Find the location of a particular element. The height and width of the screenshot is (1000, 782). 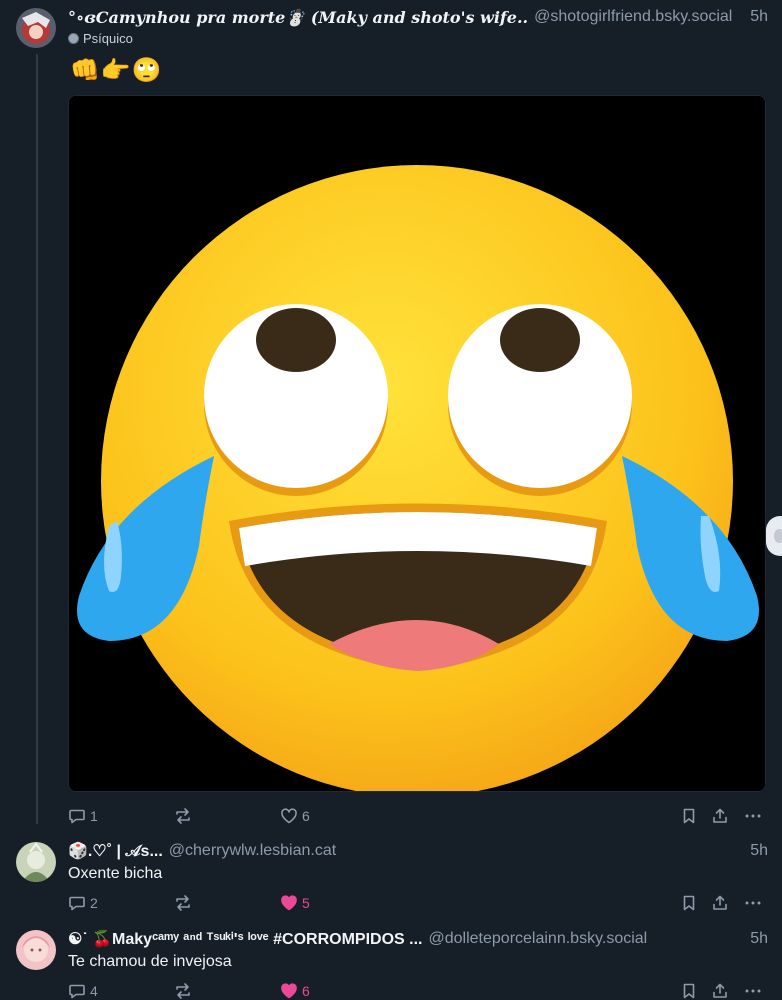

user-handle: @dolleteporcelainn.bsky.social is located at coordinates (538, 939).